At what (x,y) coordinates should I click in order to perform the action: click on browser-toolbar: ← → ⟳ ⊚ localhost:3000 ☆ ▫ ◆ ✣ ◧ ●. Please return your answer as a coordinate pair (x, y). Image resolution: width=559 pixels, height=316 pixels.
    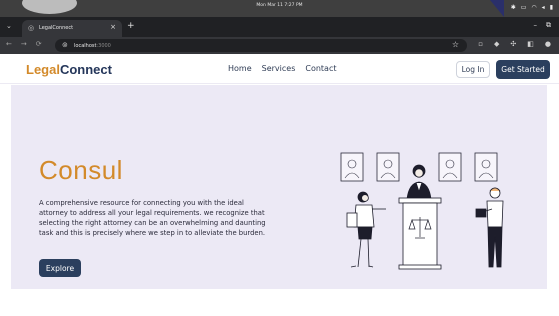
    Looking at the image, I should click on (279, 45).